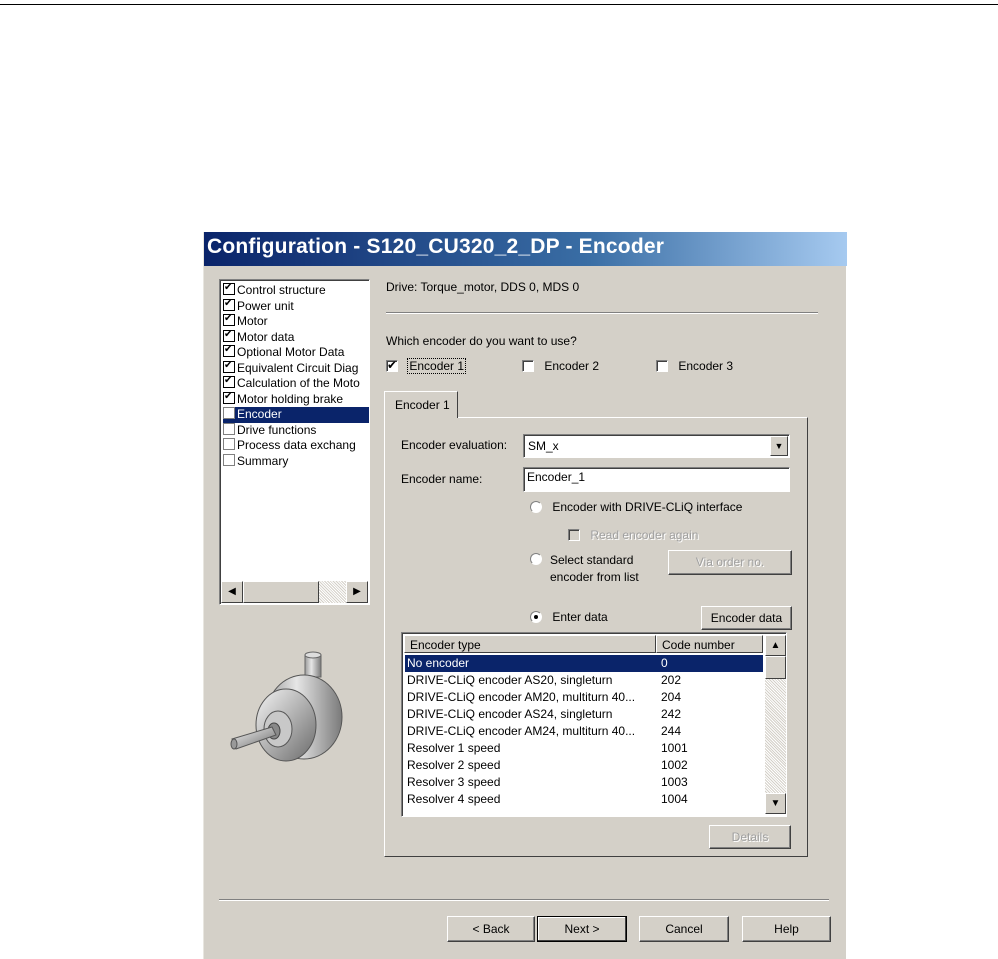 The width and height of the screenshot is (998, 959). I want to click on tree-item-0: Control structure, so click(296, 291).